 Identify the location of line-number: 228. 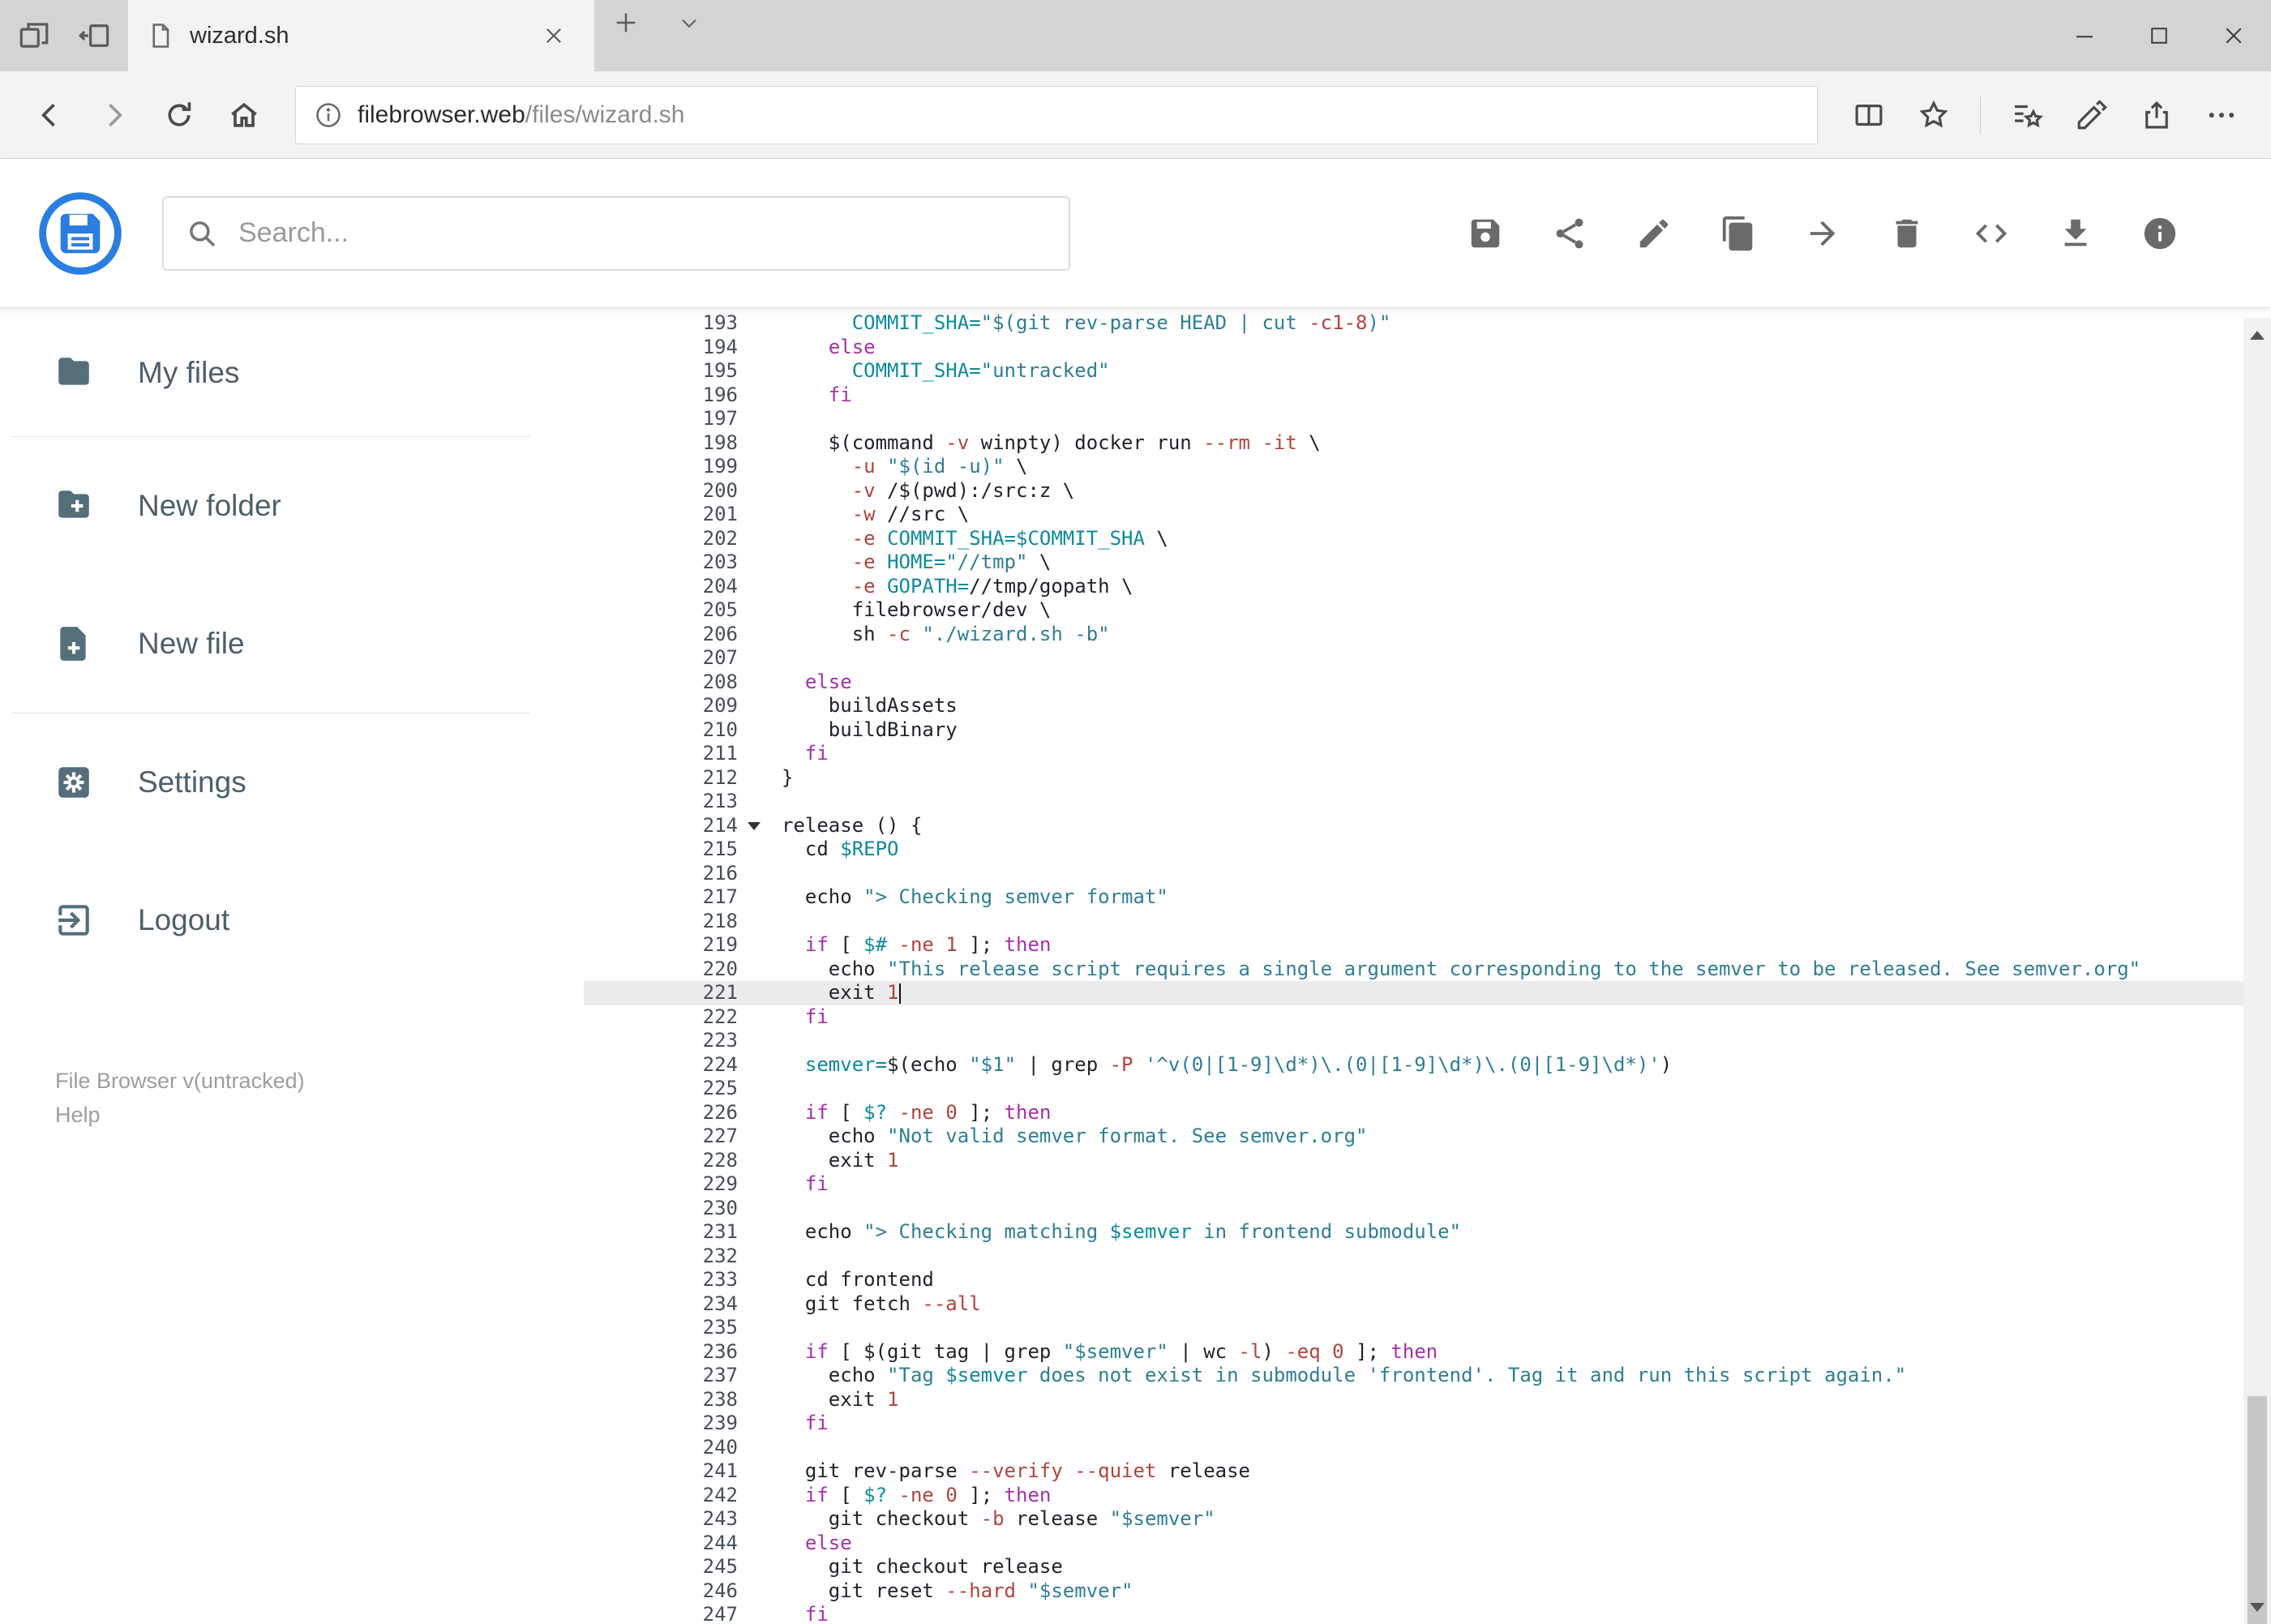
(673, 1161).